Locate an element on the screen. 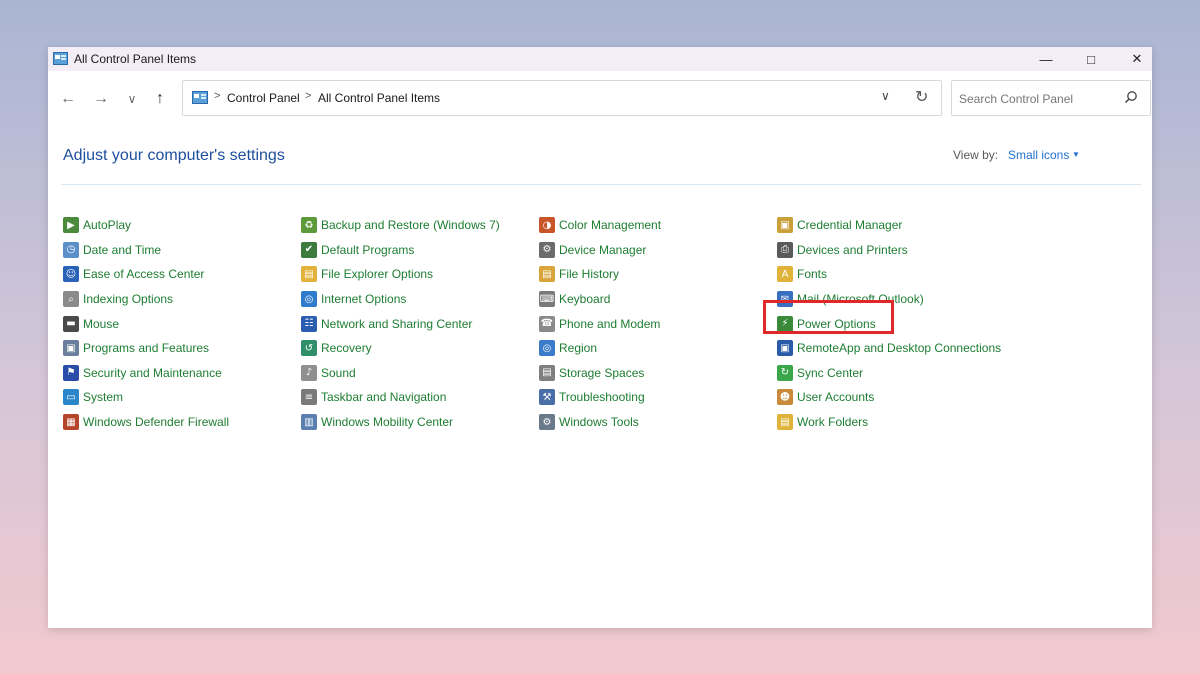  device-manager-icon: ⚙ is located at coordinates (547, 249).